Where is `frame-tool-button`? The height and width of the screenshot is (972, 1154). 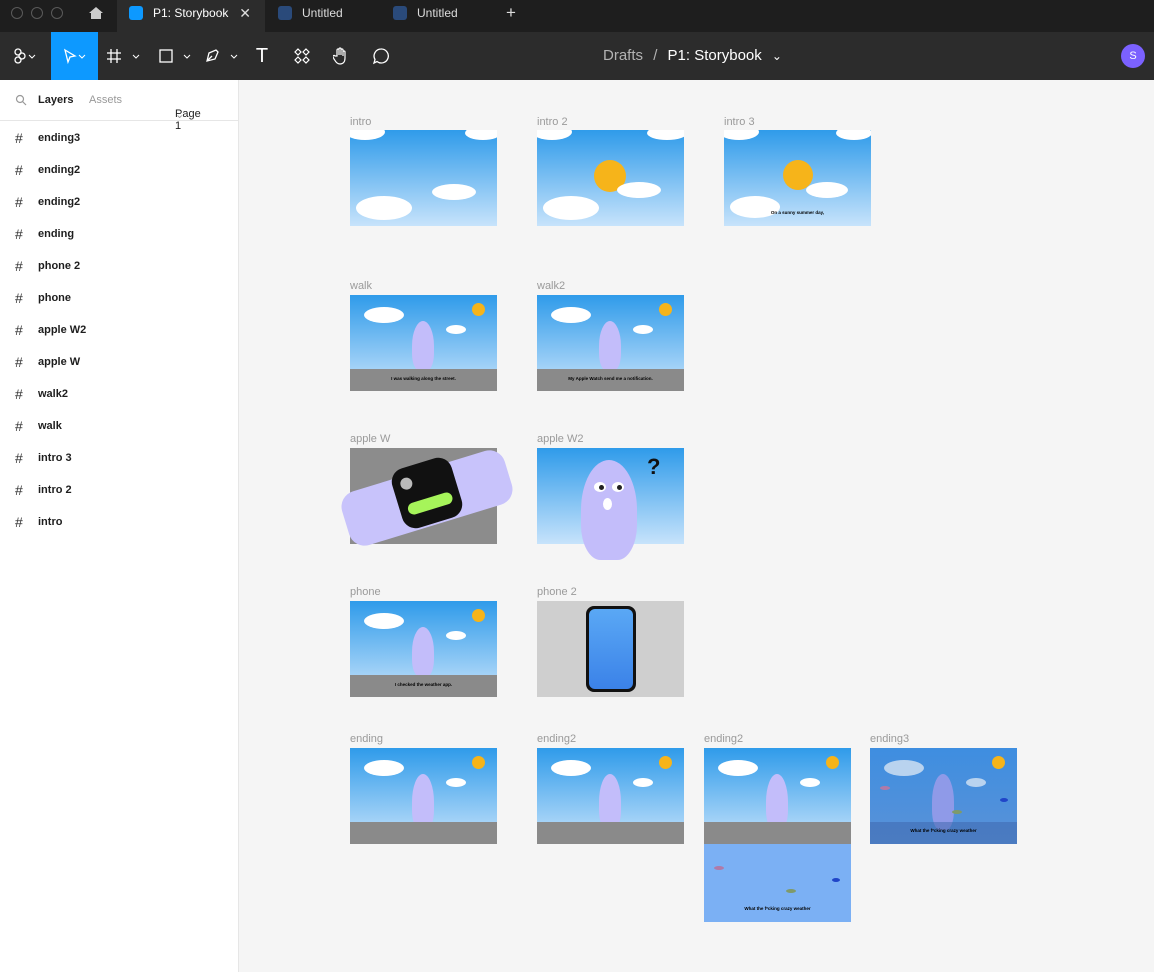
frame-tool-button is located at coordinates (124, 56).